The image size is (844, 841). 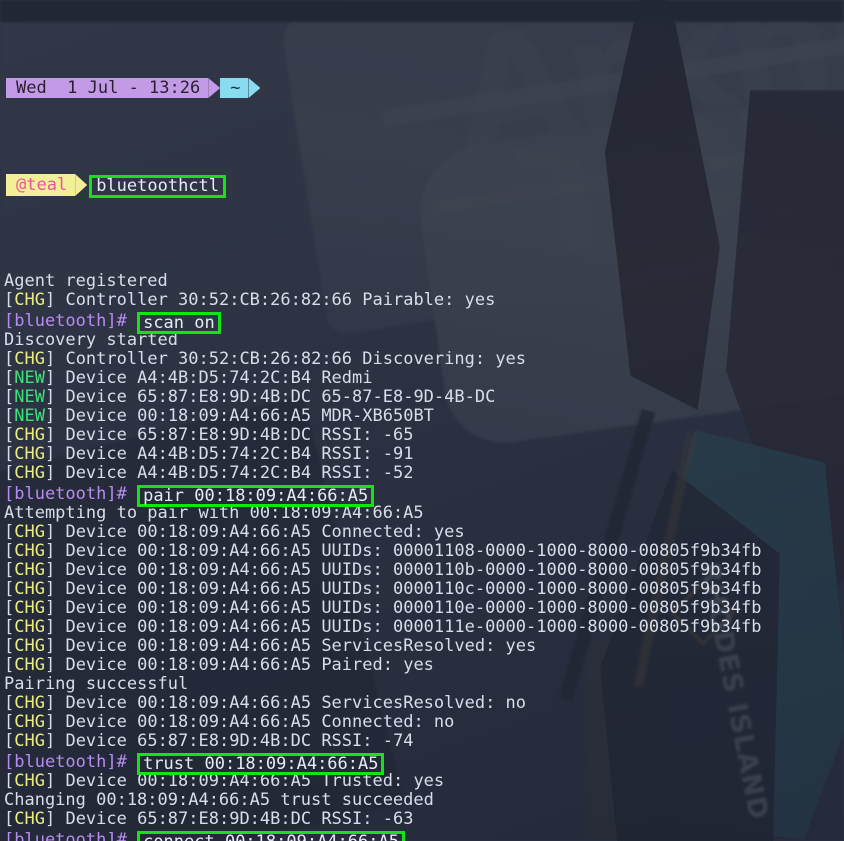 I want to click on output-line: Discovery started, so click(x=424, y=340).